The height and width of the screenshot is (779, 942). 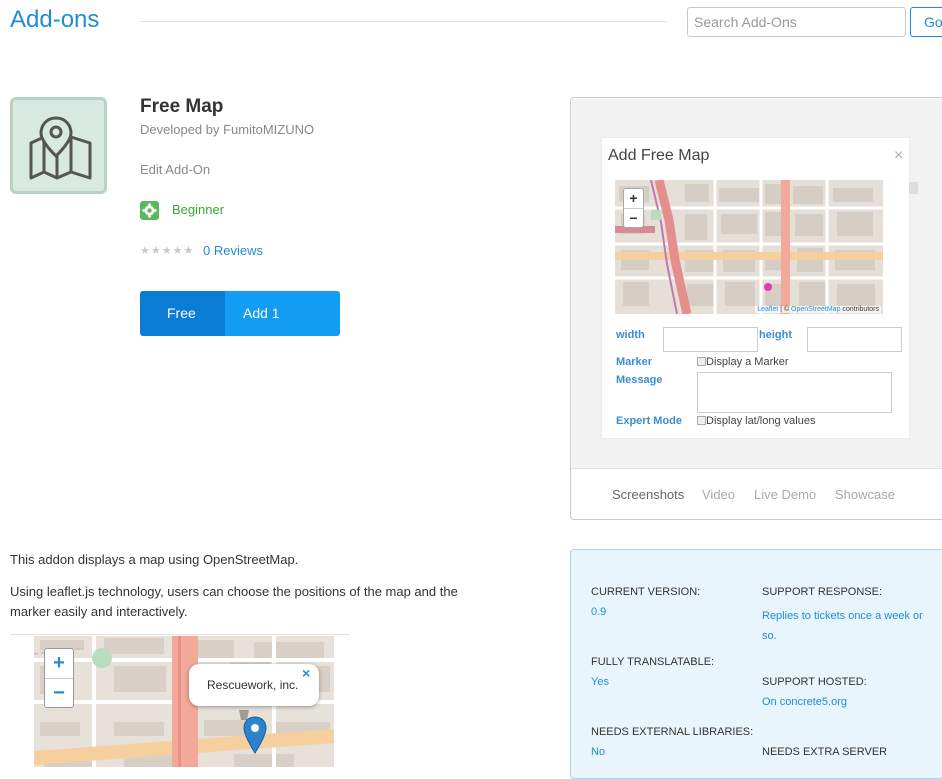 What do you see at coordinates (710, 339) in the screenshot?
I see `width-field` at bounding box center [710, 339].